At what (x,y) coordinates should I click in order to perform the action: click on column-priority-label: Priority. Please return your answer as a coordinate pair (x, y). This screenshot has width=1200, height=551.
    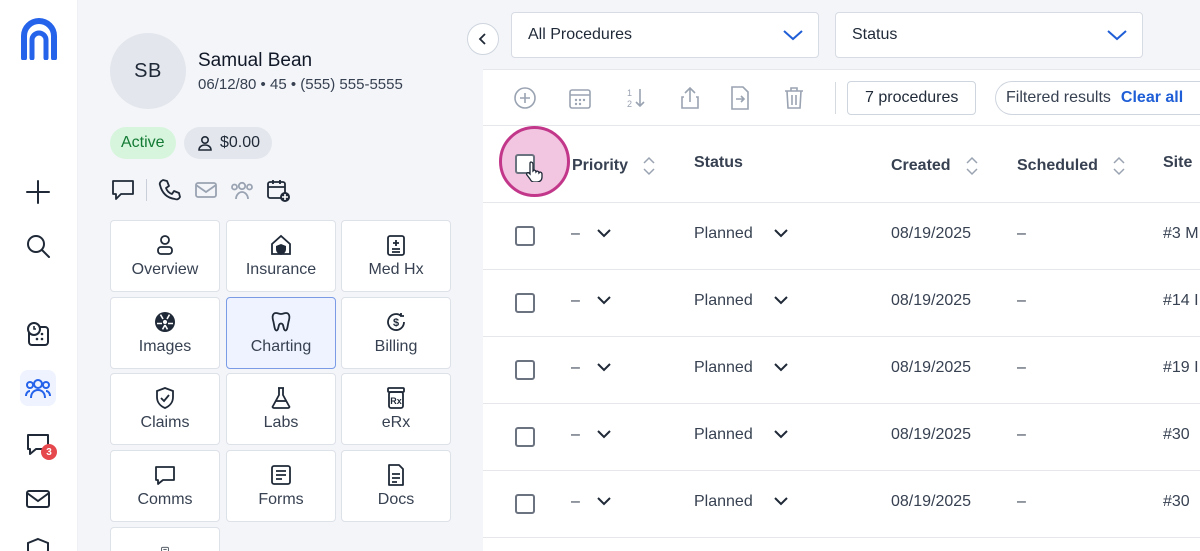
    Looking at the image, I should click on (600, 165).